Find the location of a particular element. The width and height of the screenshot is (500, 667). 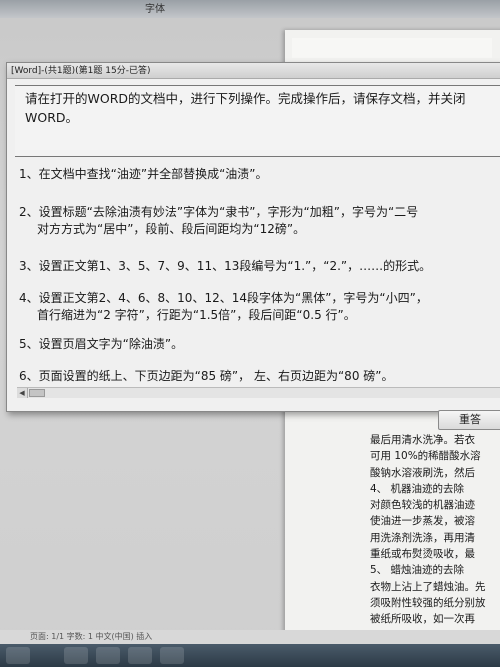

task-line: 5、设置页眉文字为“除油渍”。 is located at coordinates (101, 344).